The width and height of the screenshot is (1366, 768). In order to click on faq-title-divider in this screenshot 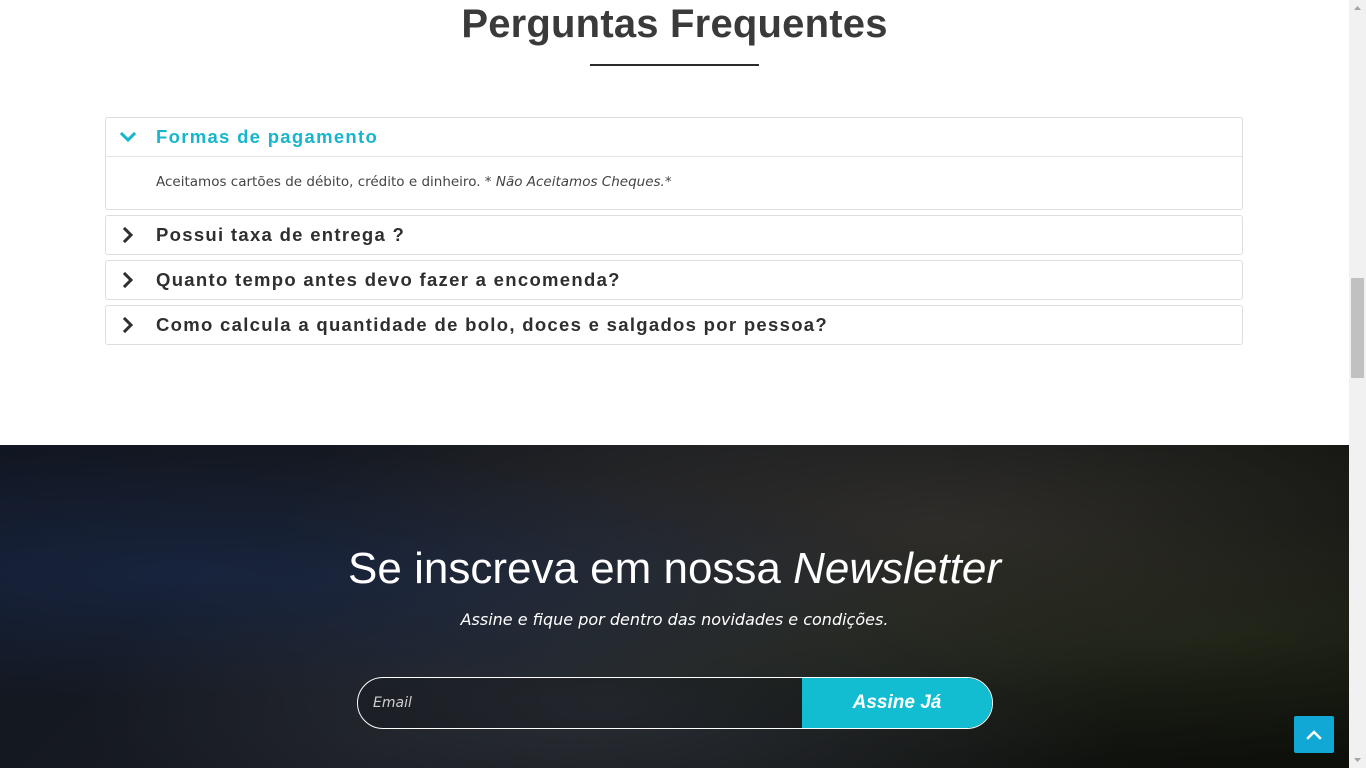, I will do `click(674, 65)`.